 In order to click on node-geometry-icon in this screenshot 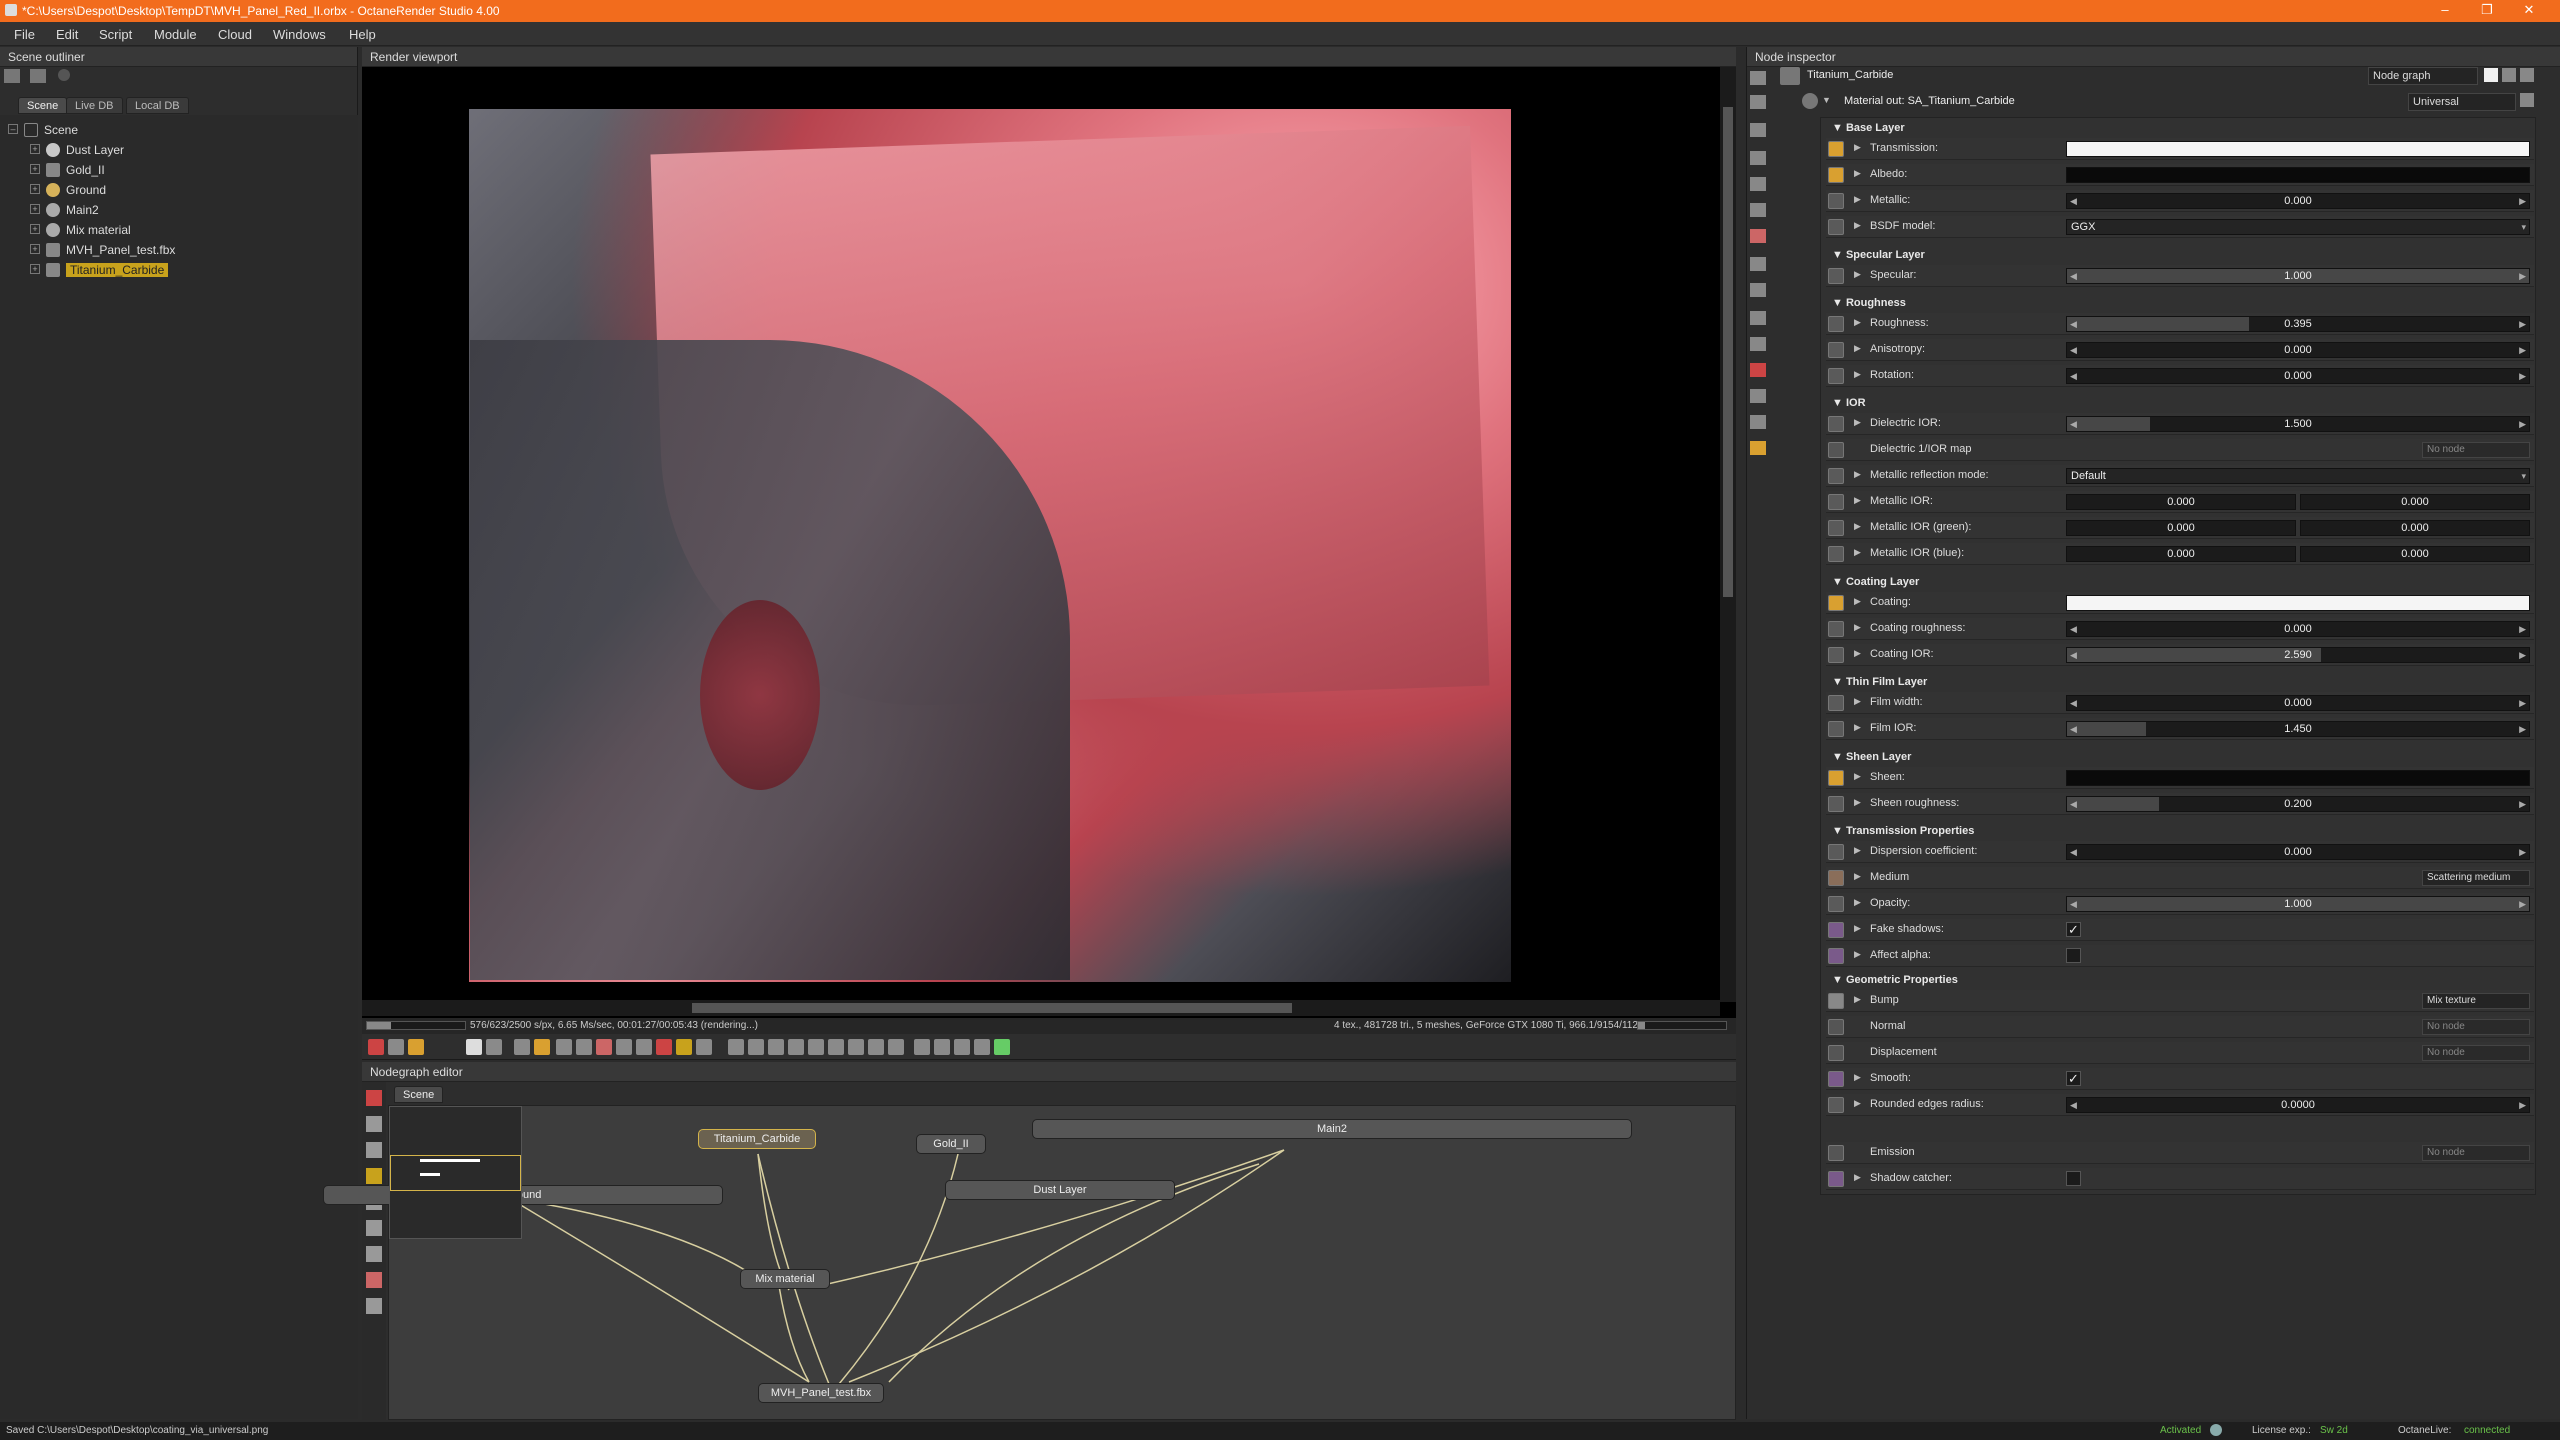, I will do `click(374, 1254)`.